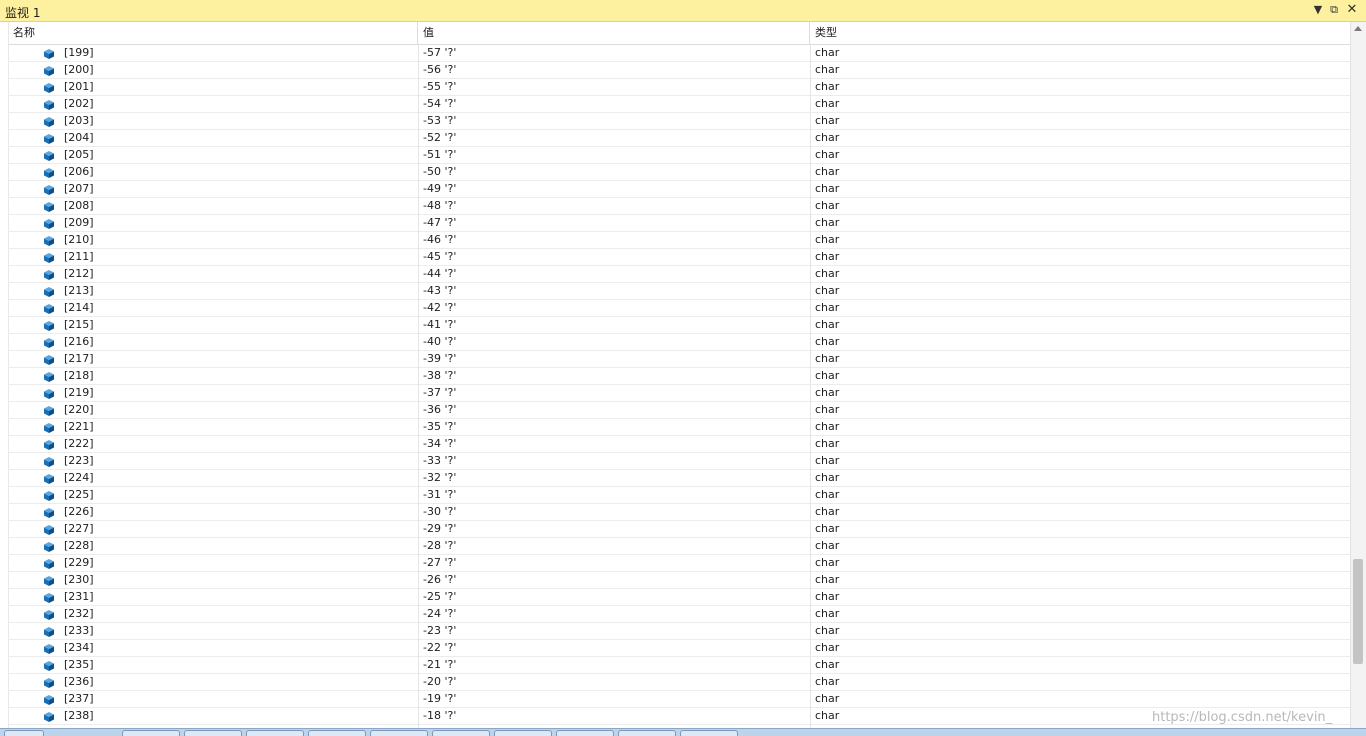 This screenshot has height=736, width=1366. Describe the element at coordinates (1334, 10) in the screenshot. I see `float-window-icon: ⧉` at that location.